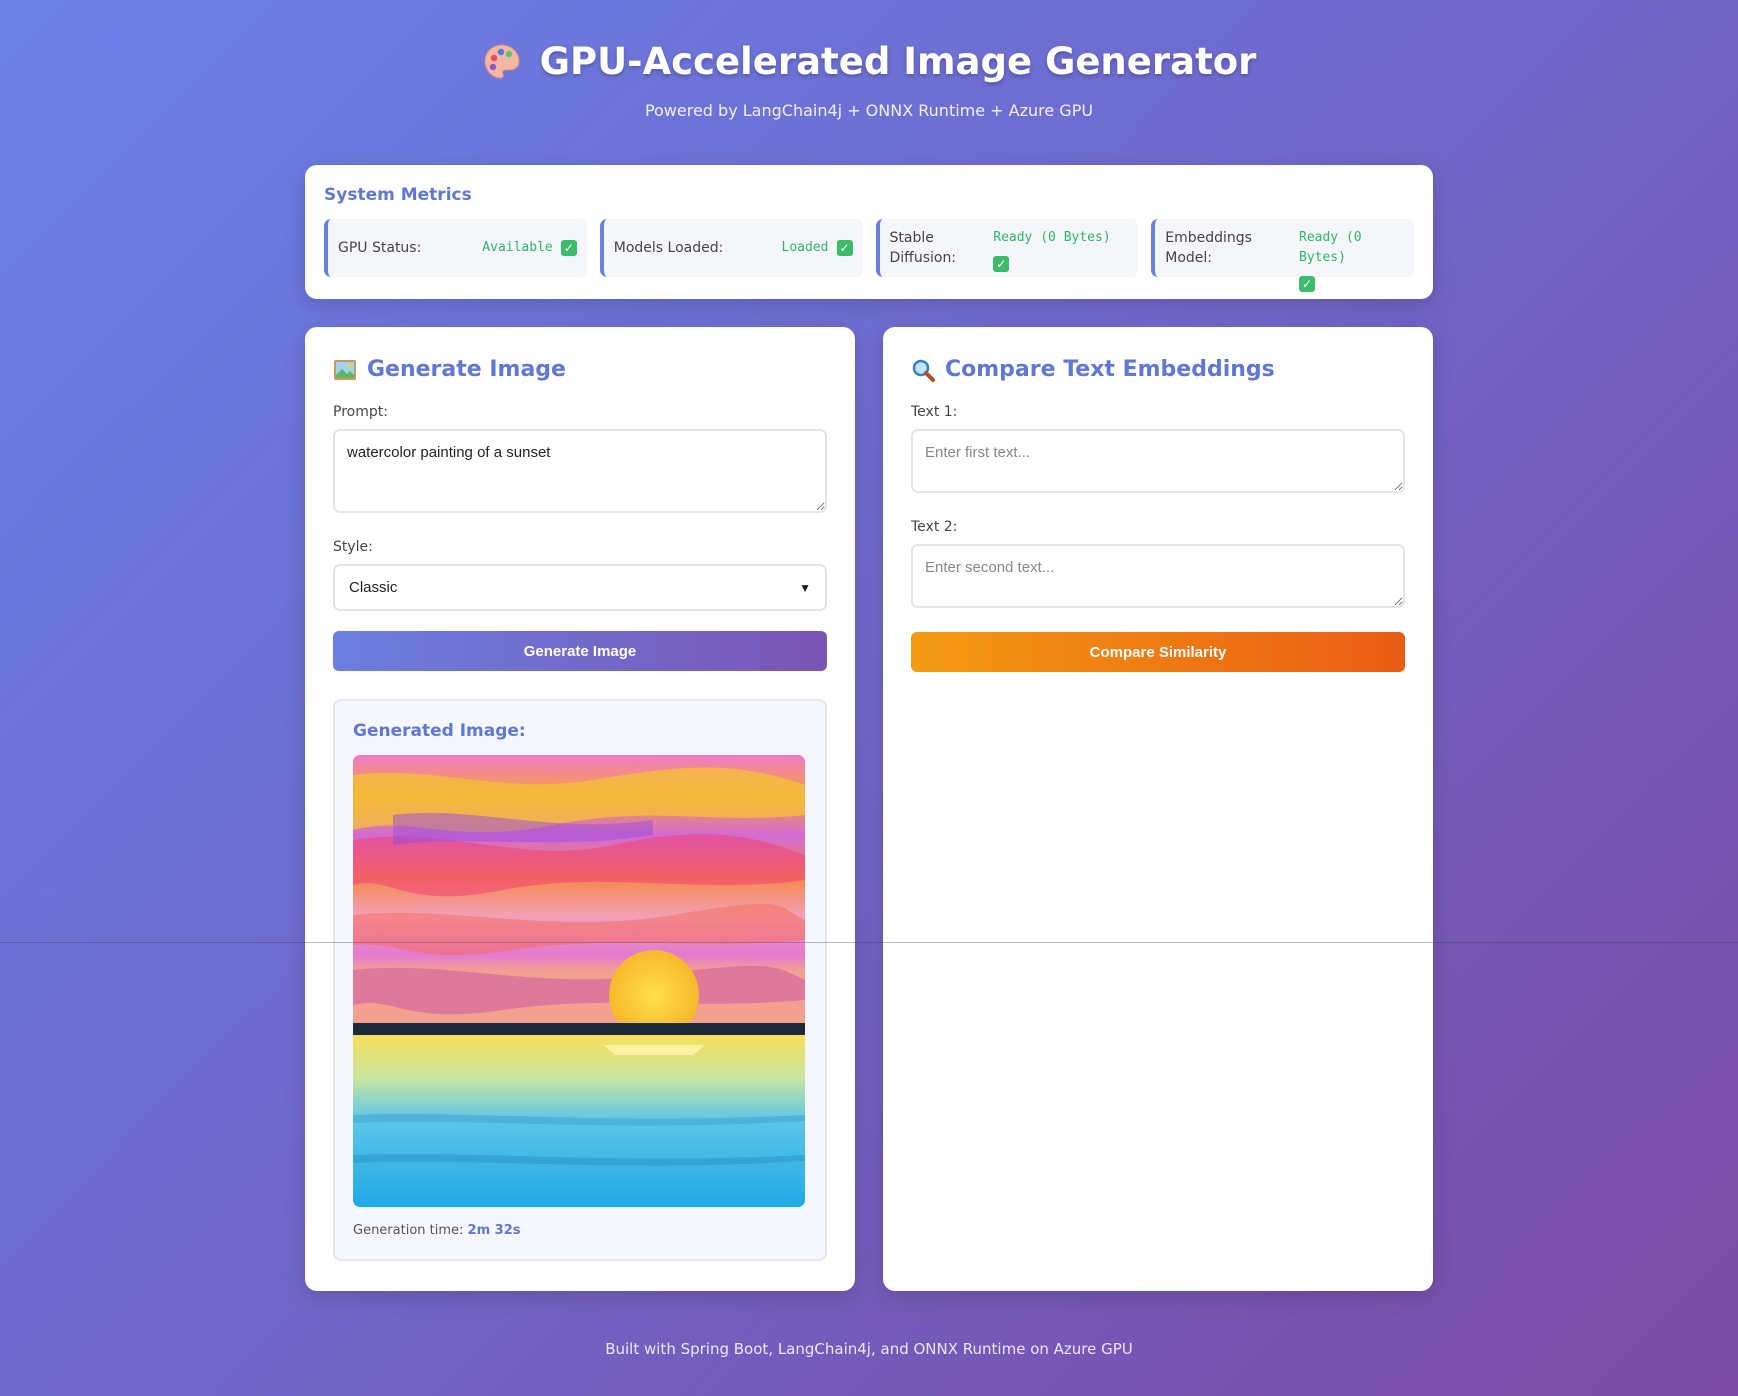 This screenshot has height=1396, width=1738. Describe the element at coordinates (466, 369) in the screenshot. I see `generate-title-text: Generate Image` at that location.